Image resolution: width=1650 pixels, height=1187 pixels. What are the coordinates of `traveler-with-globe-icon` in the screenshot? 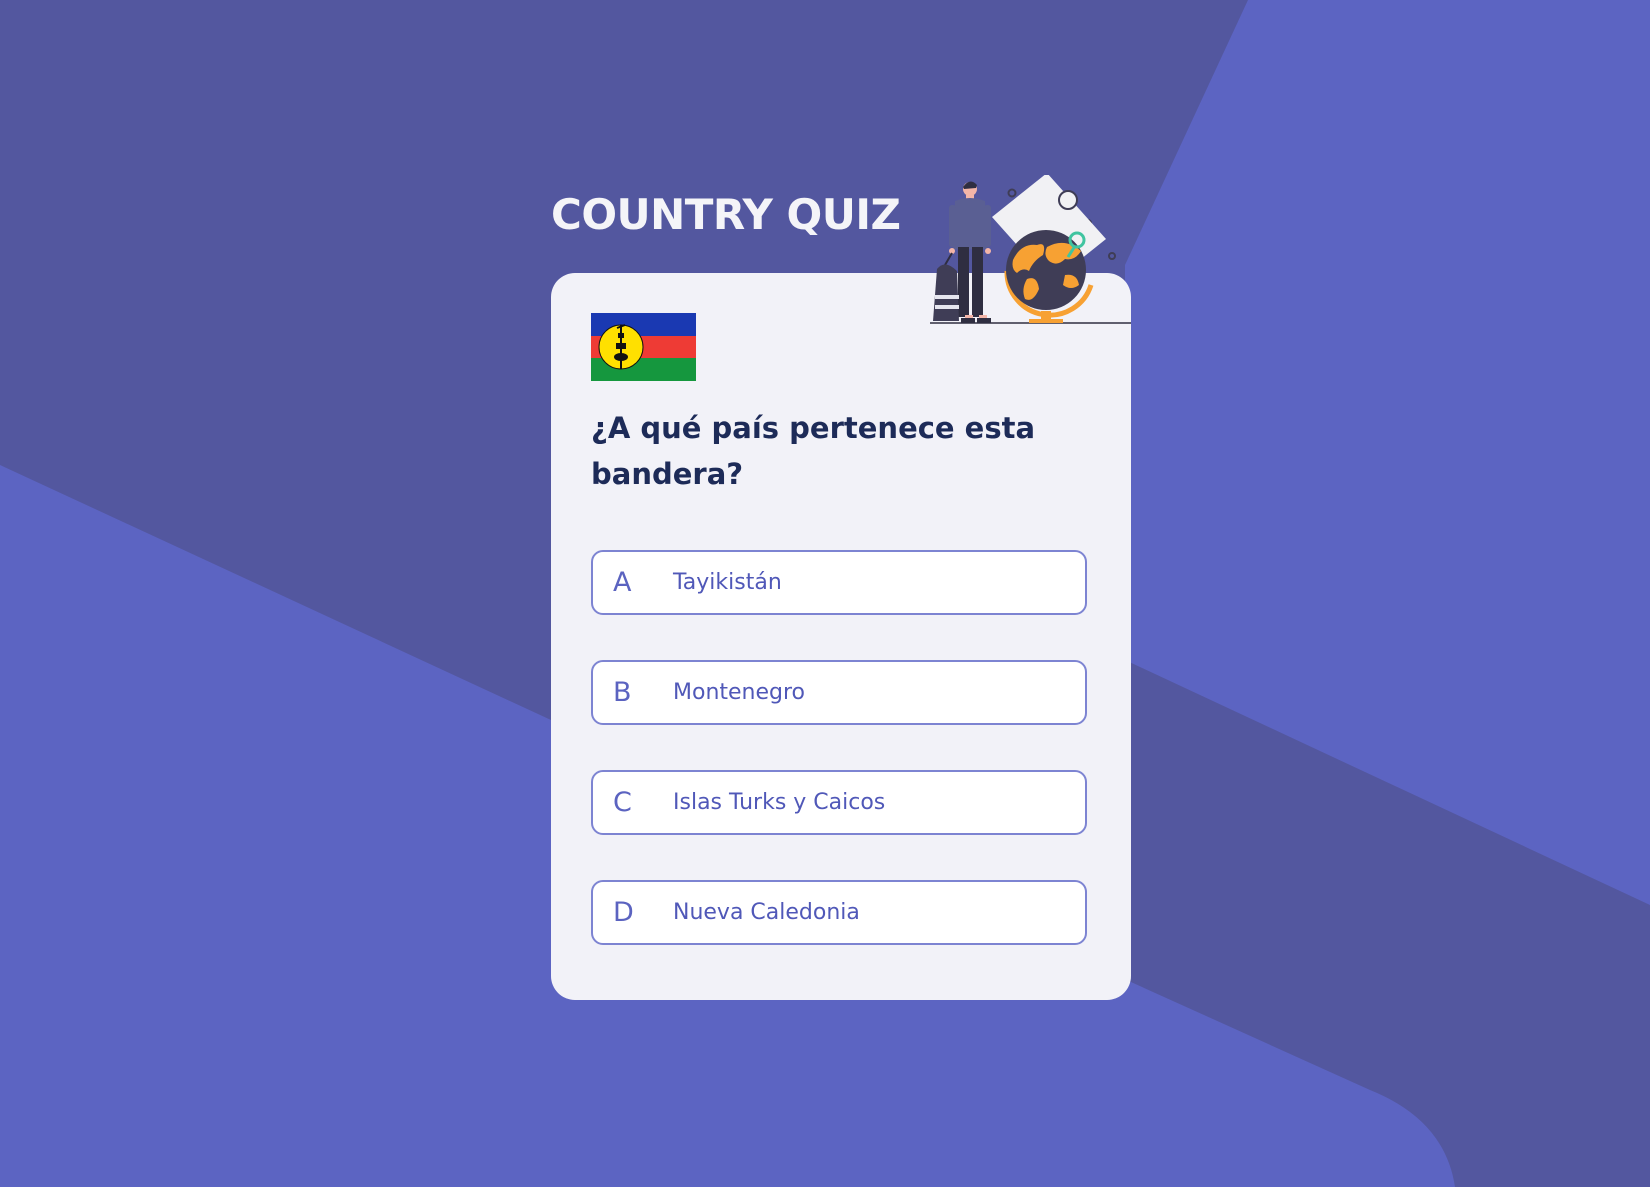 It's located at (1030, 249).